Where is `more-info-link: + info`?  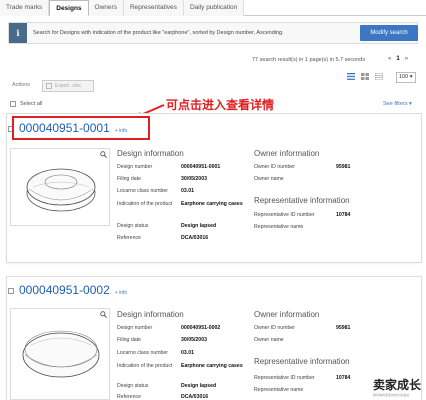
more-info-link: + info is located at coordinates (121, 293).